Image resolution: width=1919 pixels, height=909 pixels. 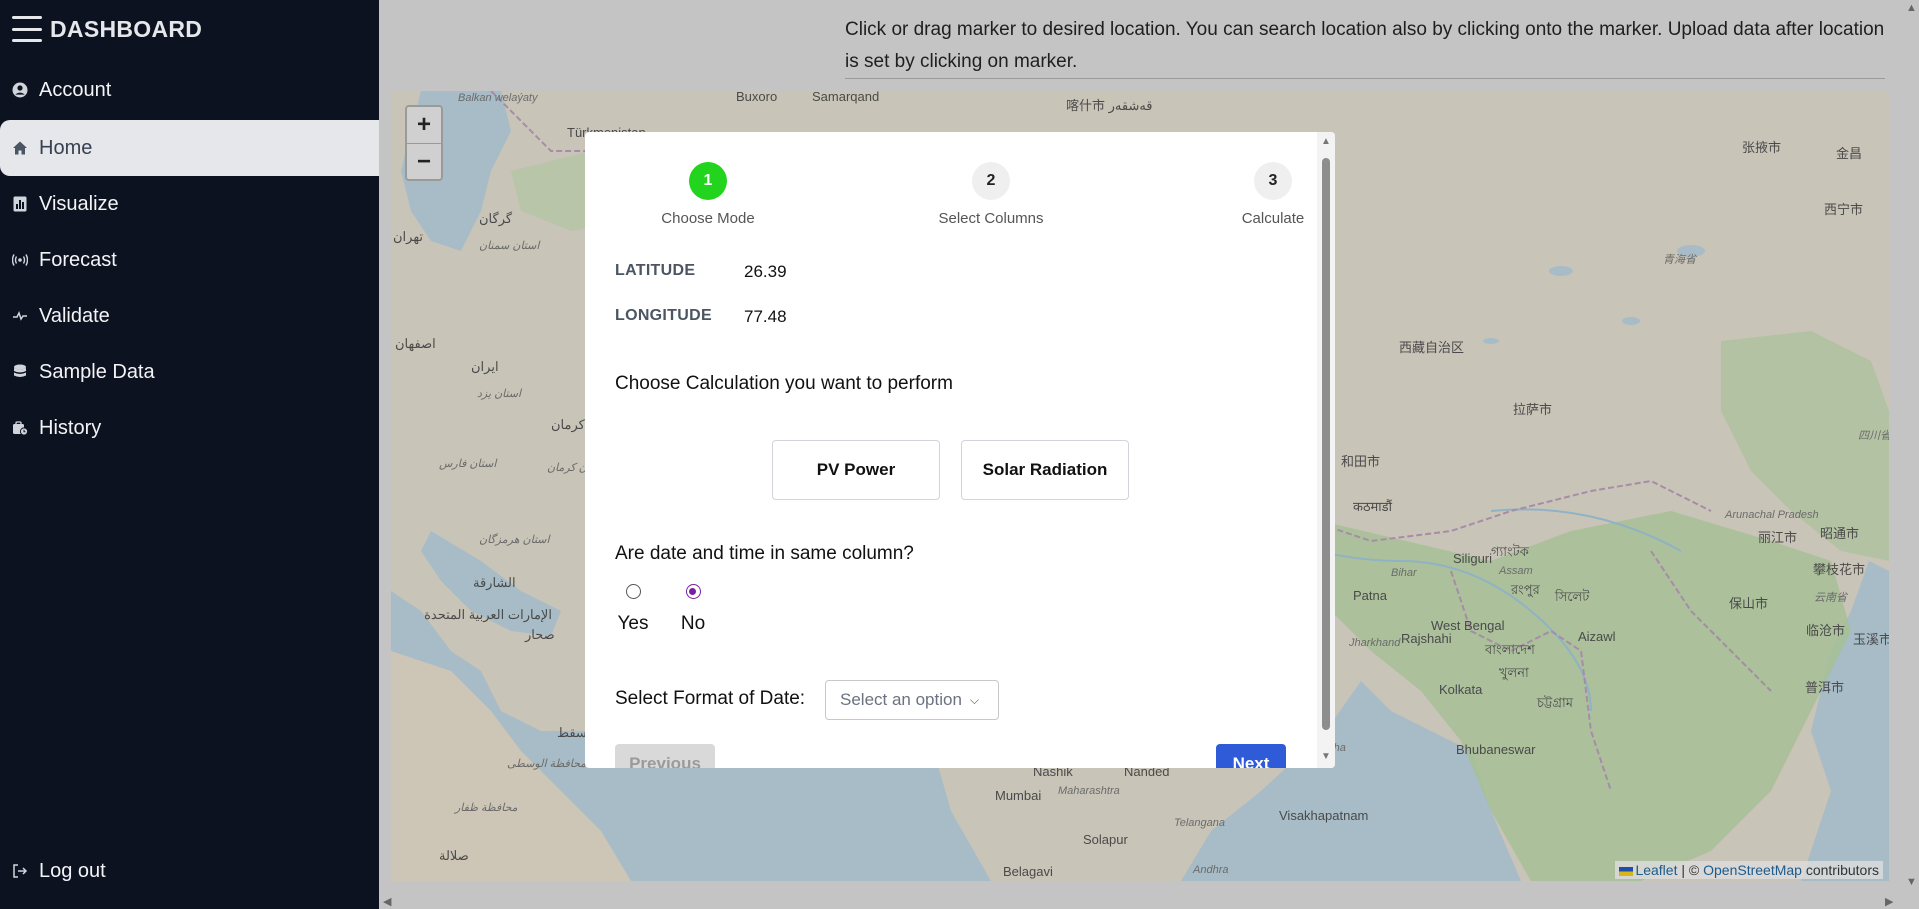 I want to click on user-circle-icon, so click(x=20, y=90).